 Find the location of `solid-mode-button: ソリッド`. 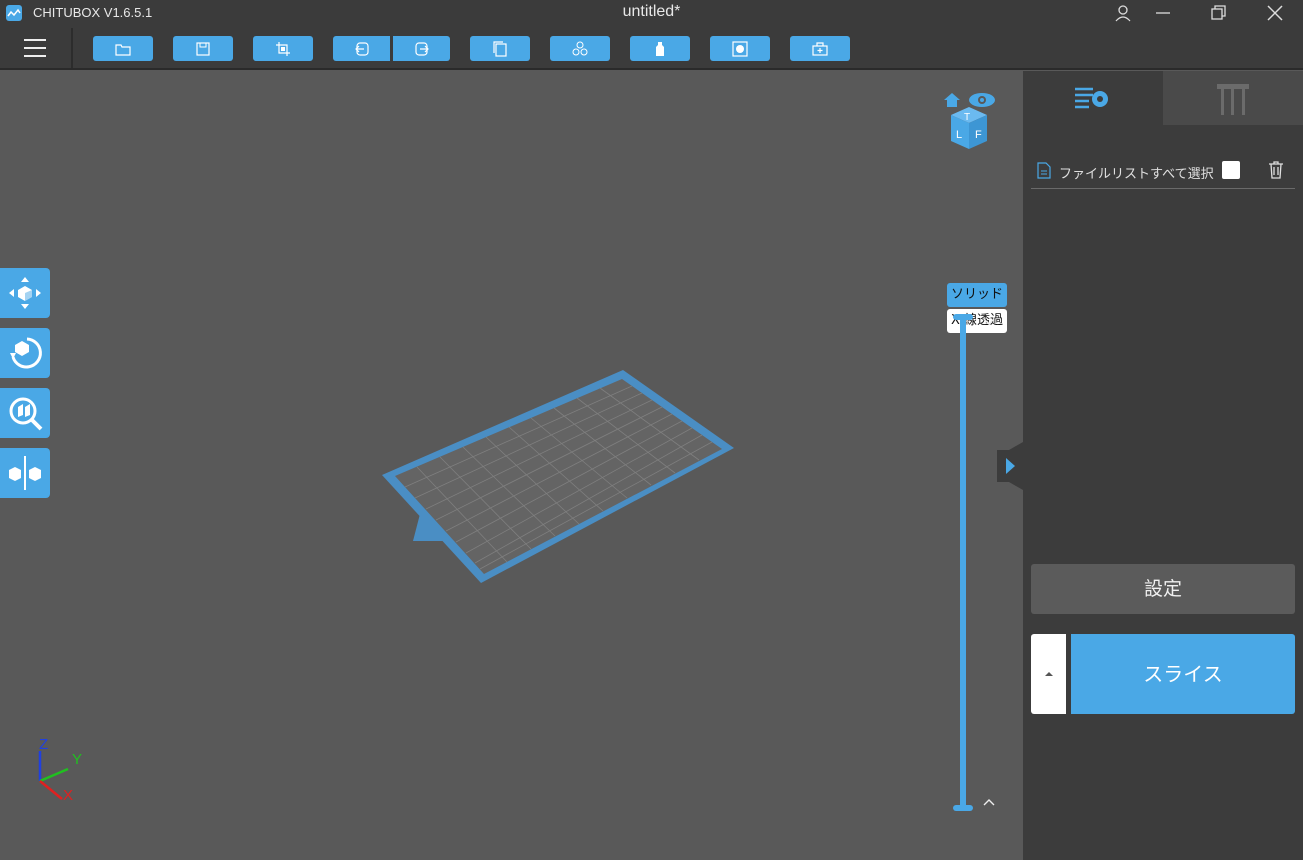

solid-mode-button: ソリッド is located at coordinates (977, 295).